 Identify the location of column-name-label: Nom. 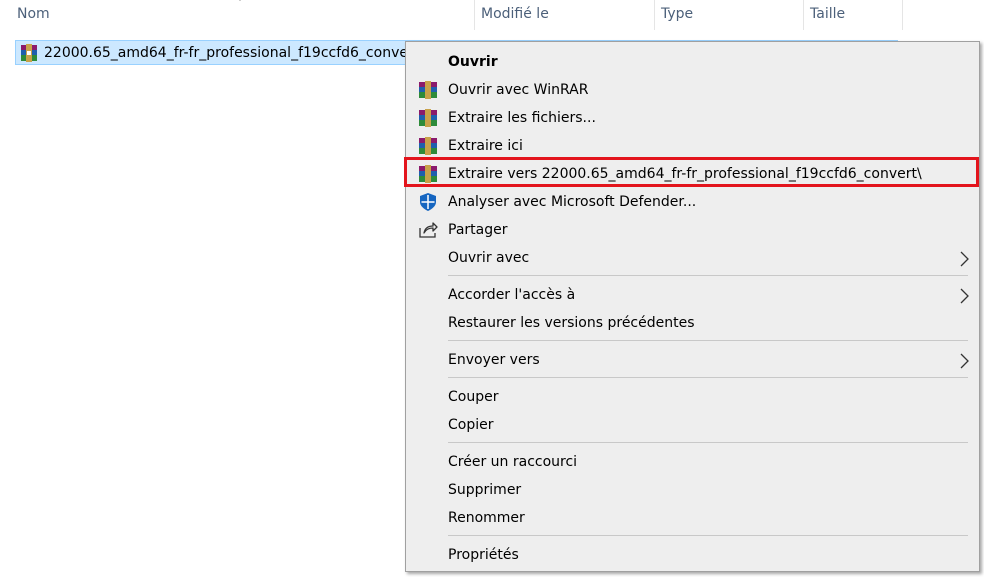
(33, 14).